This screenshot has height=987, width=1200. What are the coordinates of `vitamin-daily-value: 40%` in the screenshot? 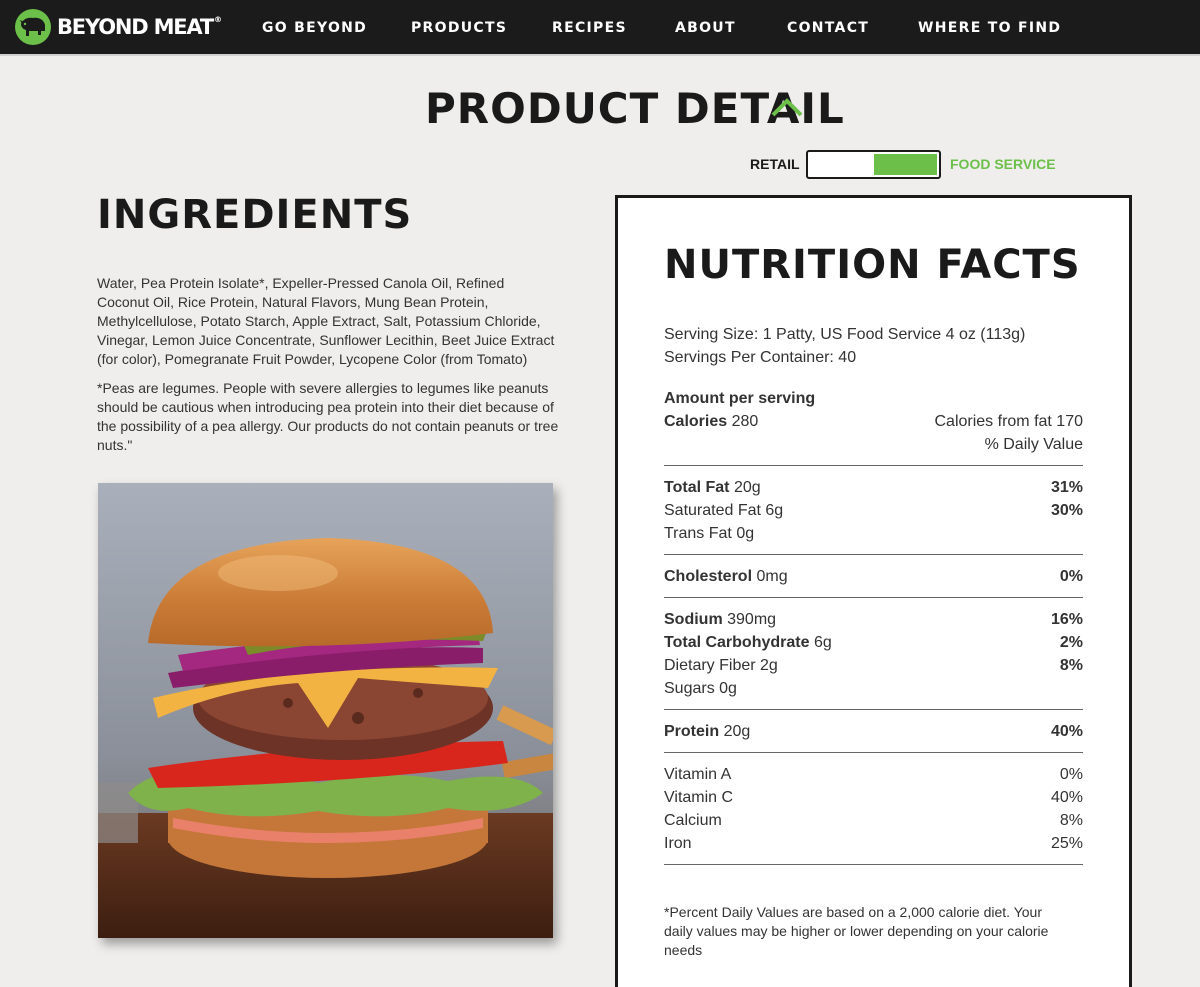 It's located at (1066, 797).